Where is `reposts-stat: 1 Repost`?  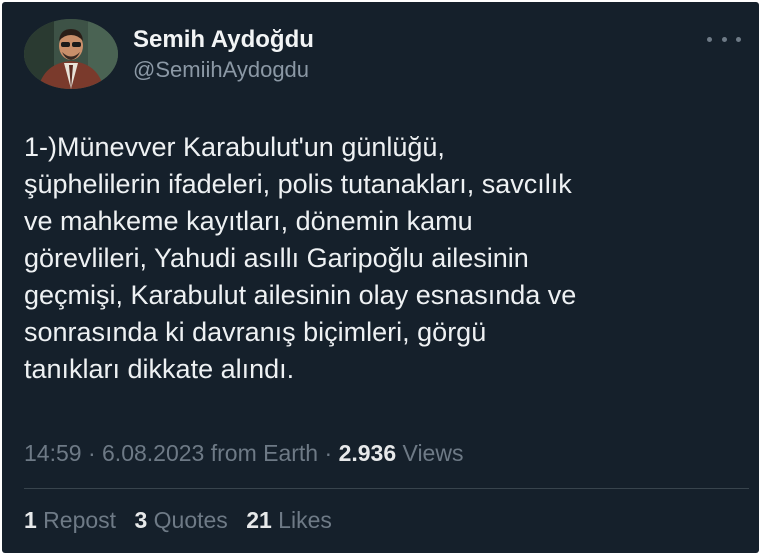
reposts-stat: 1 Repost is located at coordinates (70, 520).